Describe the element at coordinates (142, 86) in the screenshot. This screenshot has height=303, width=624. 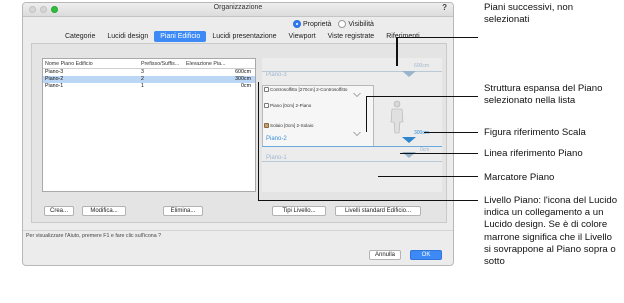
I see `cell-prefix: 1` at that location.